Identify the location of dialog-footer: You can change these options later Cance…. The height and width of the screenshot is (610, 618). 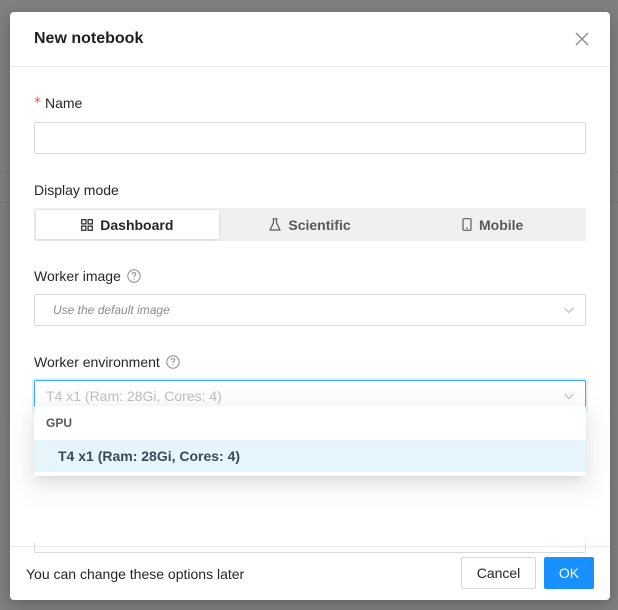
(310, 573).